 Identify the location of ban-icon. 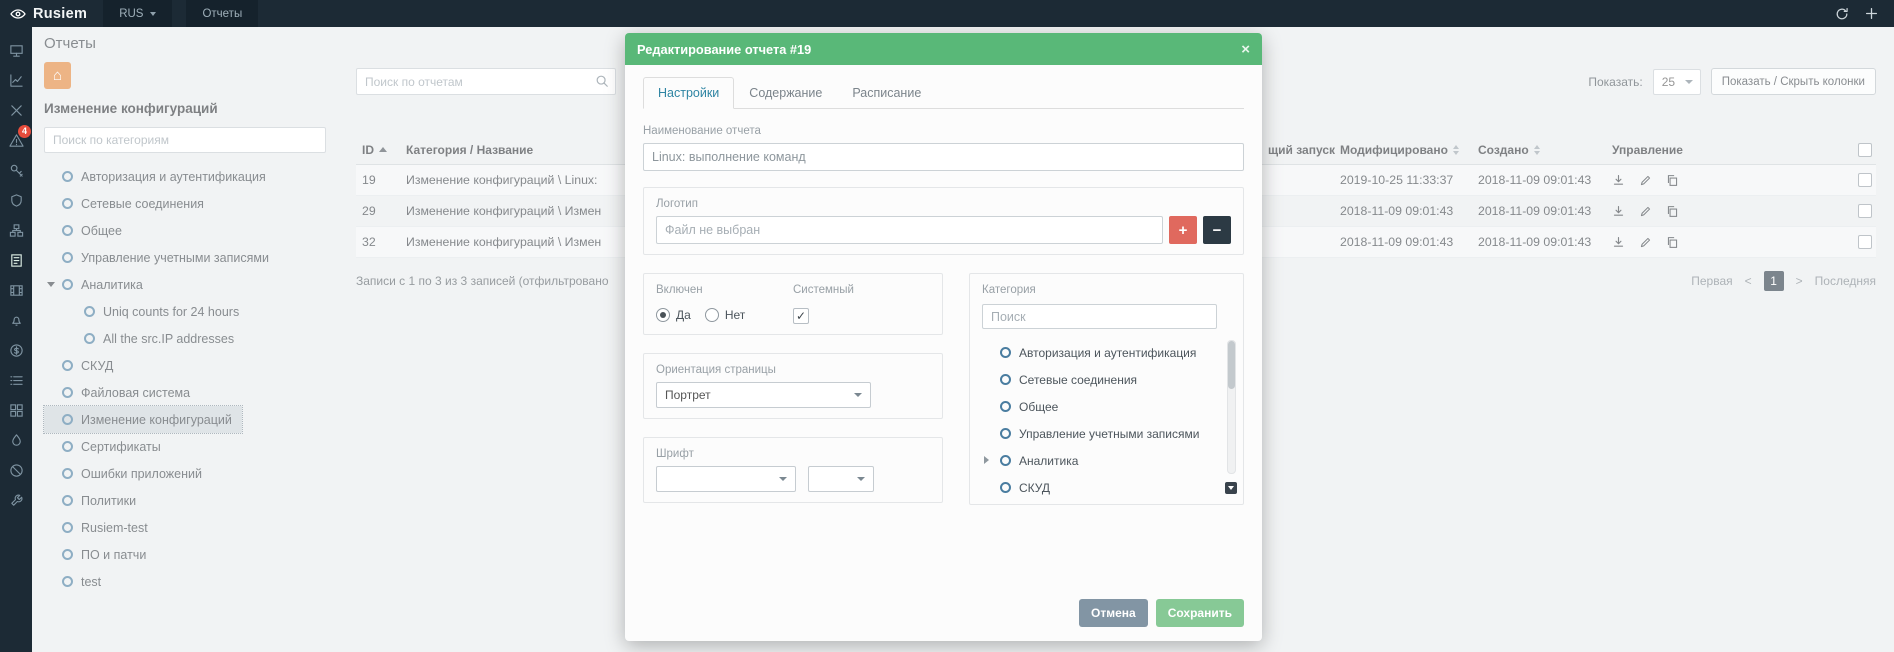
(16, 470).